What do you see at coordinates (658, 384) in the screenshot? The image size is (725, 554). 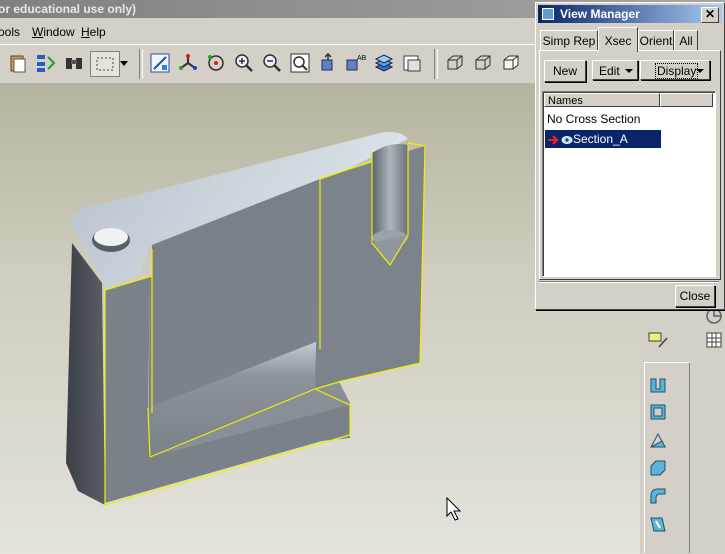 I see `extrude-icon` at bounding box center [658, 384].